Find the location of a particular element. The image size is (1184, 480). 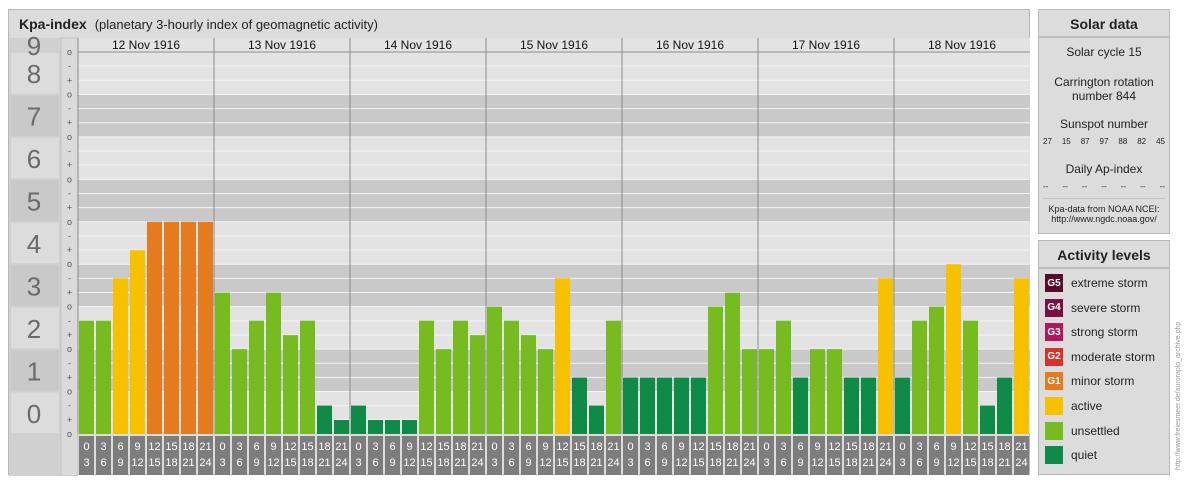

day-label: 17 Nov 1916 is located at coordinates (826, 45).